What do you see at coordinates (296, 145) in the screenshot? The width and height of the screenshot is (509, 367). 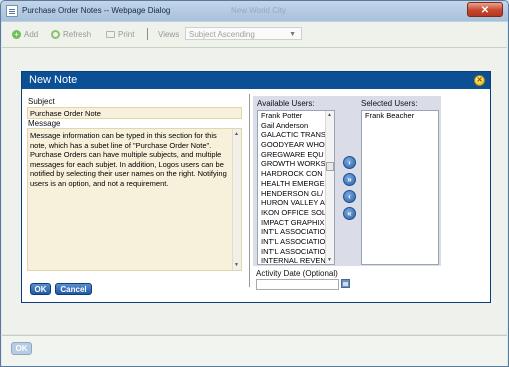 I see `available-user-item: GOODYEAR WHO` at bounding box center [296, 145].